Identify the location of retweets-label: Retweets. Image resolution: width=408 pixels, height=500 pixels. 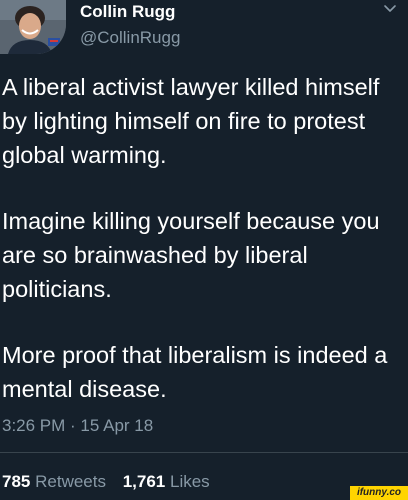
(70, 481).